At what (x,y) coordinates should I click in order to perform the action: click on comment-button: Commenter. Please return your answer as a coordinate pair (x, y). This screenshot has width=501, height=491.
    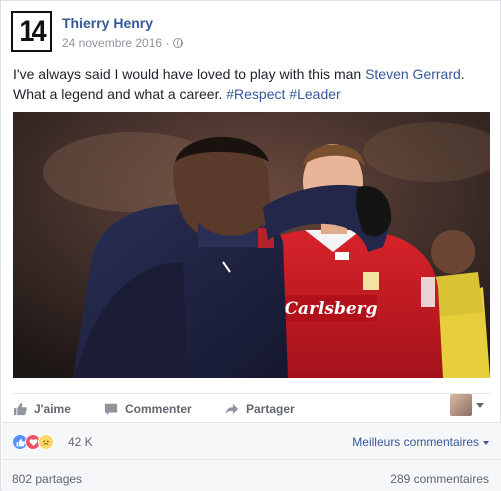
    Looking at the image, I should click on (148, 409).